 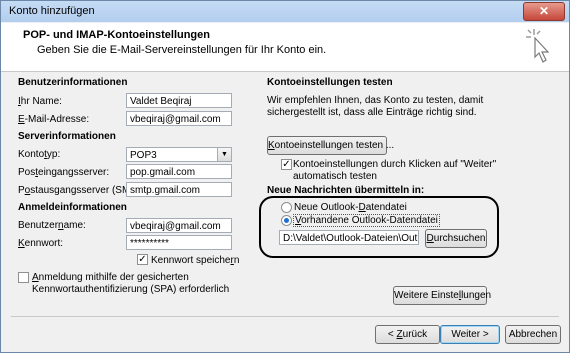 I want to click on name-label: Ihr Name:, so click(x=40, y=101).